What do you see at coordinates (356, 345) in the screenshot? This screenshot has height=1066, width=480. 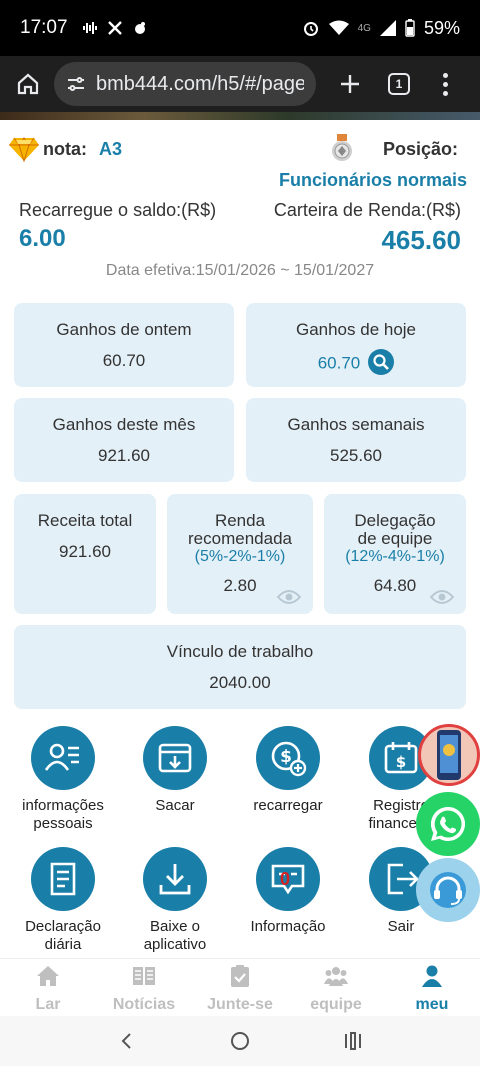 I see `today-earnings-card: Ganhos de hoje 60.70` at bounding box center [356, 345].